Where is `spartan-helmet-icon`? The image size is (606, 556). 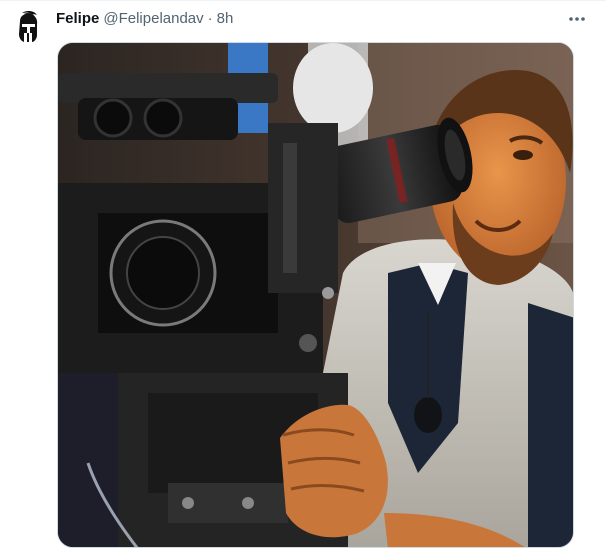
spartan-helmet-icon is located at coordinates (28, 26).